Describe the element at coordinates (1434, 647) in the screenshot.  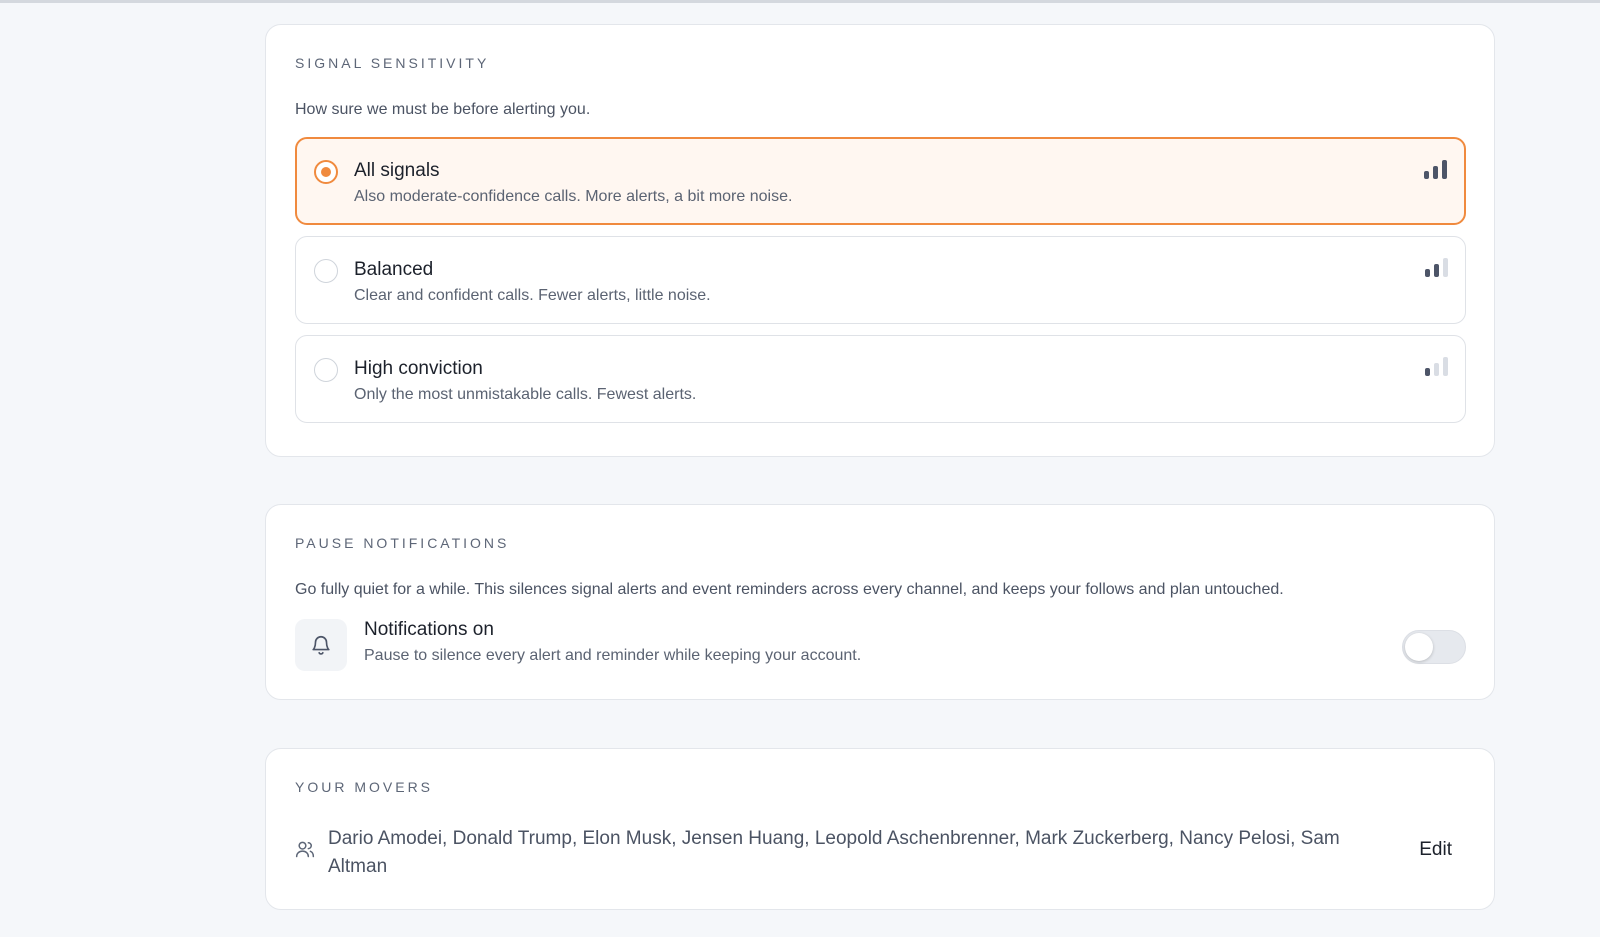
I see `pause-notifications-toggle` at that location.